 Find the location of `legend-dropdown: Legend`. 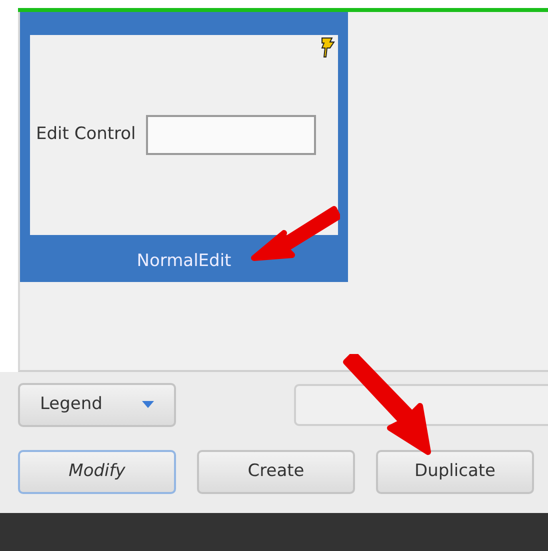

legend-dropdown: Legend is located at coordinates (97, 404).